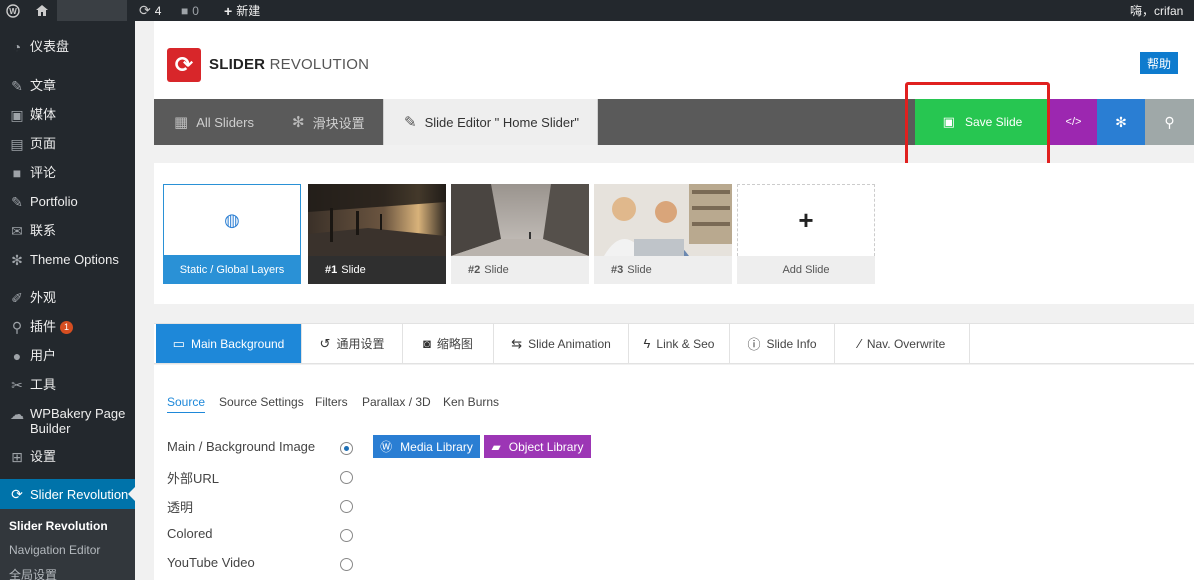  Describe the element at coordinates (647, 343) in the screenshot. I see `lightning-icon: ϟ` at that location.